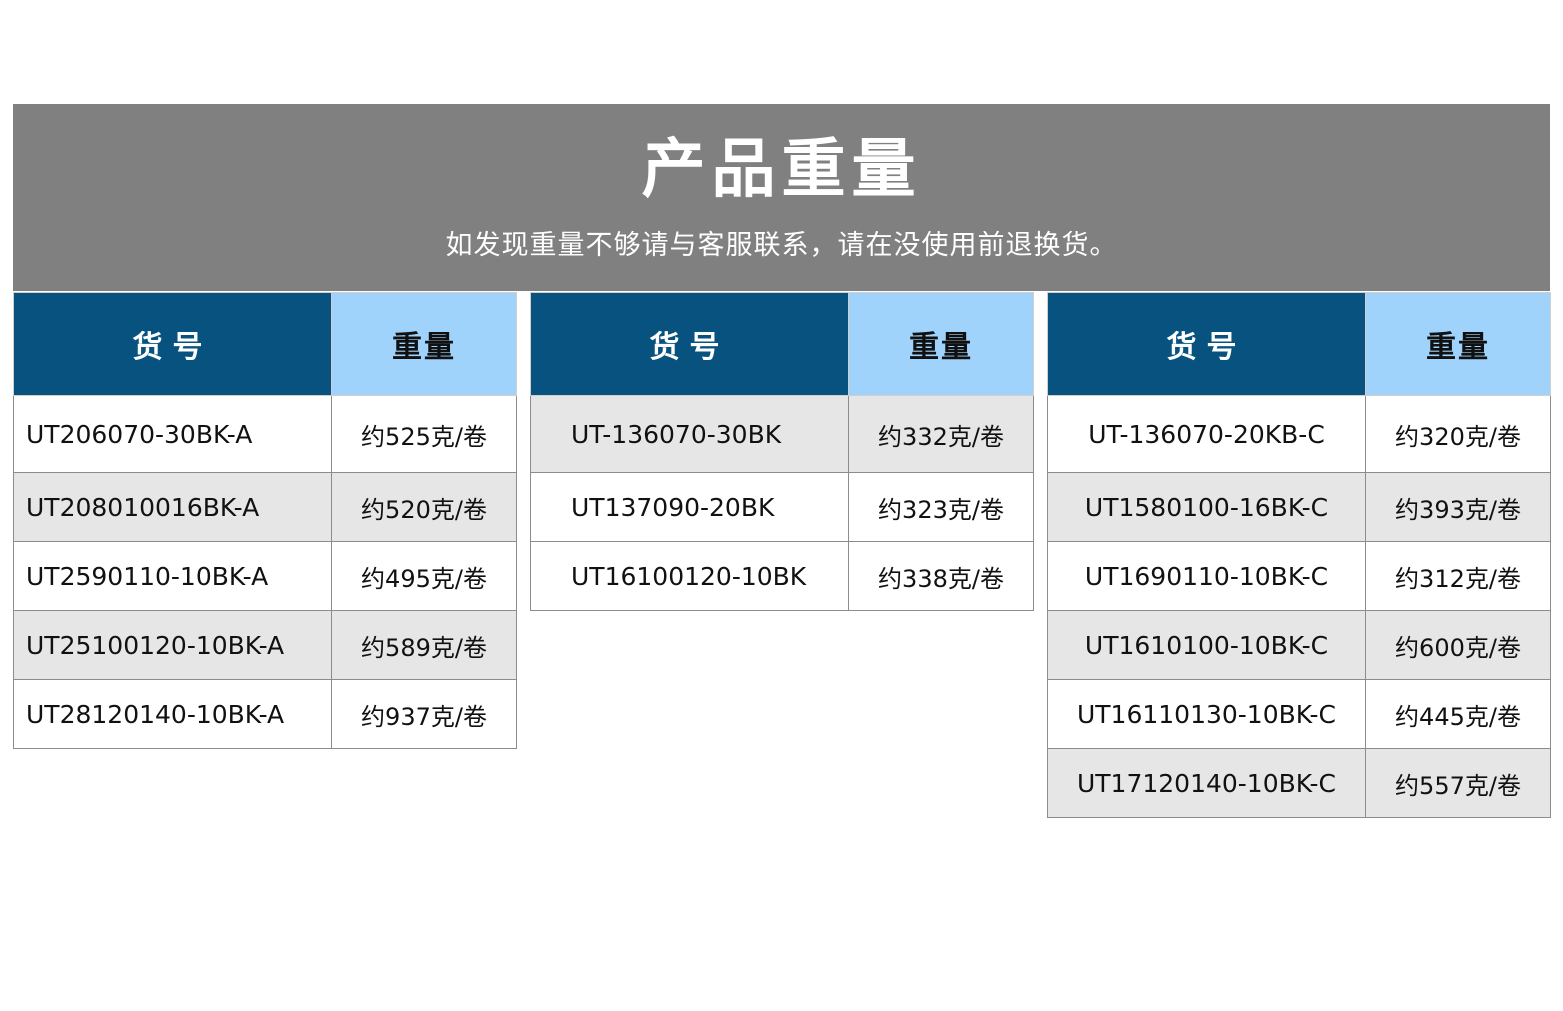  Describe the element at coordinates (172, 507) in the screenshot. I see `item-id: UT208010016BK-A` at that location.